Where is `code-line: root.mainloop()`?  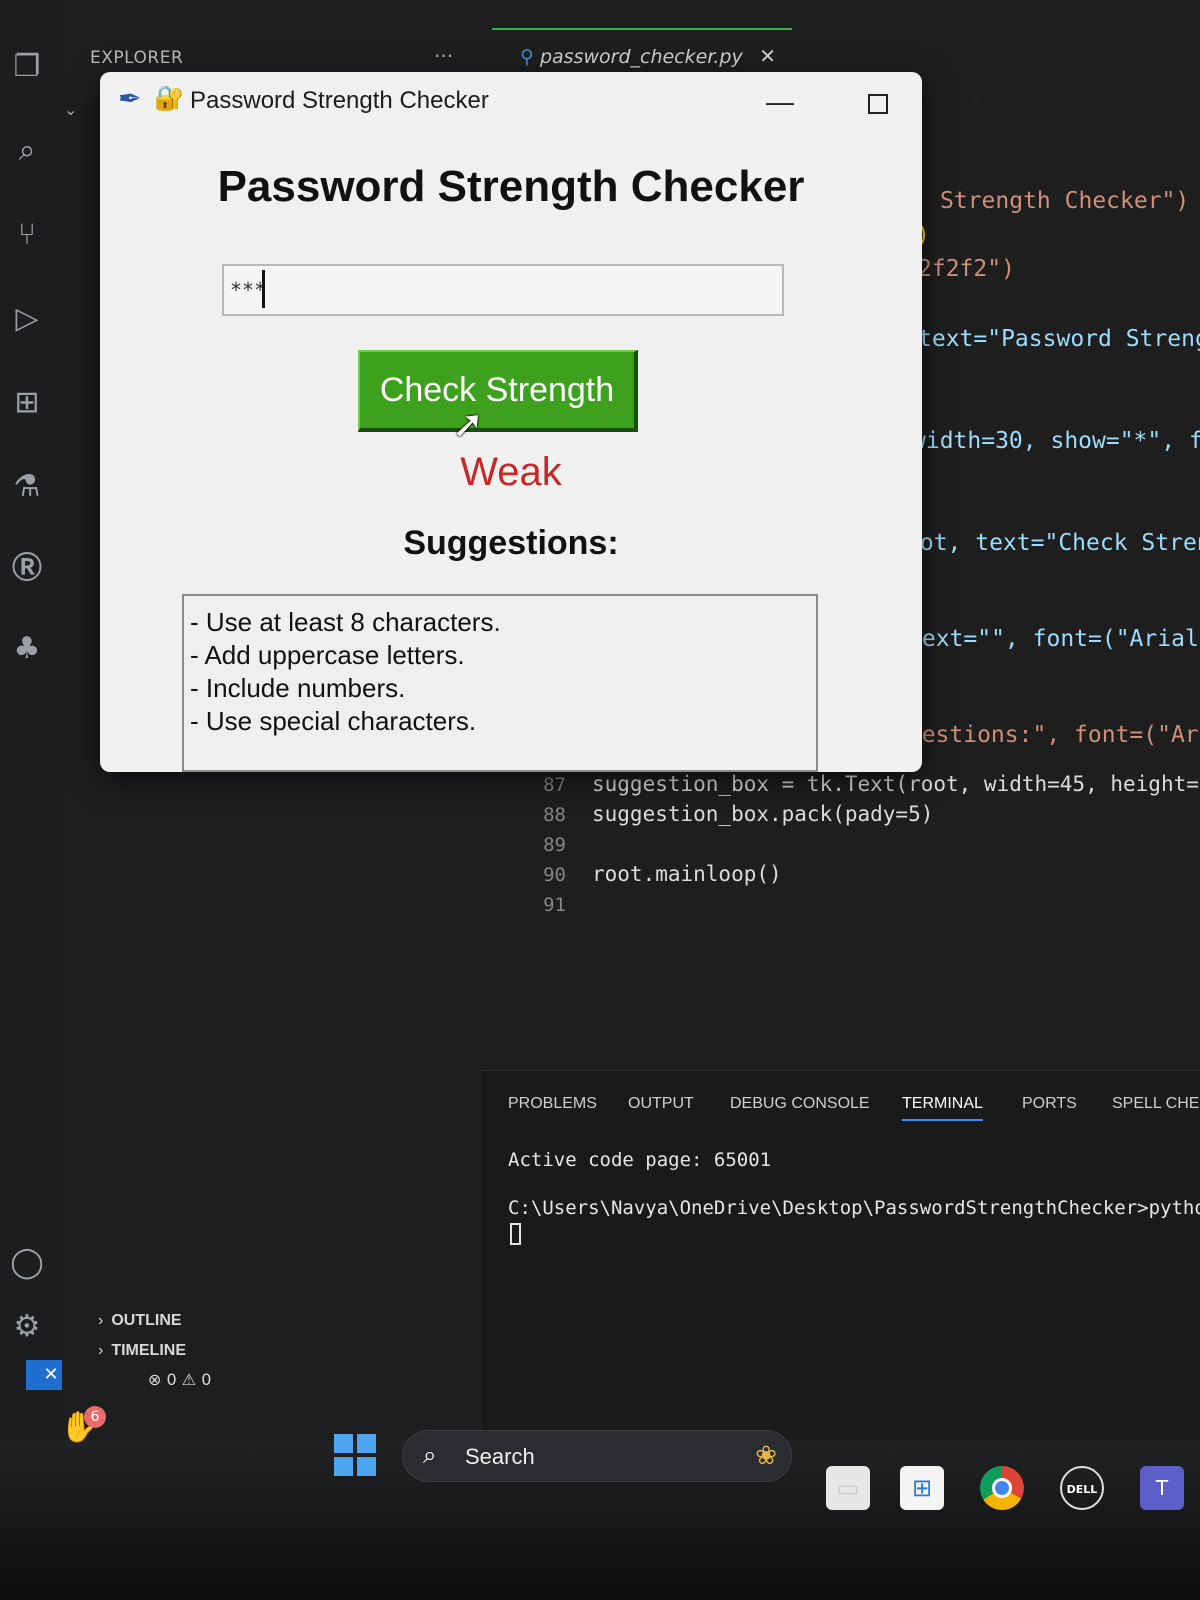 code-line: root.mainloop() is located at coordinates (687, 874).